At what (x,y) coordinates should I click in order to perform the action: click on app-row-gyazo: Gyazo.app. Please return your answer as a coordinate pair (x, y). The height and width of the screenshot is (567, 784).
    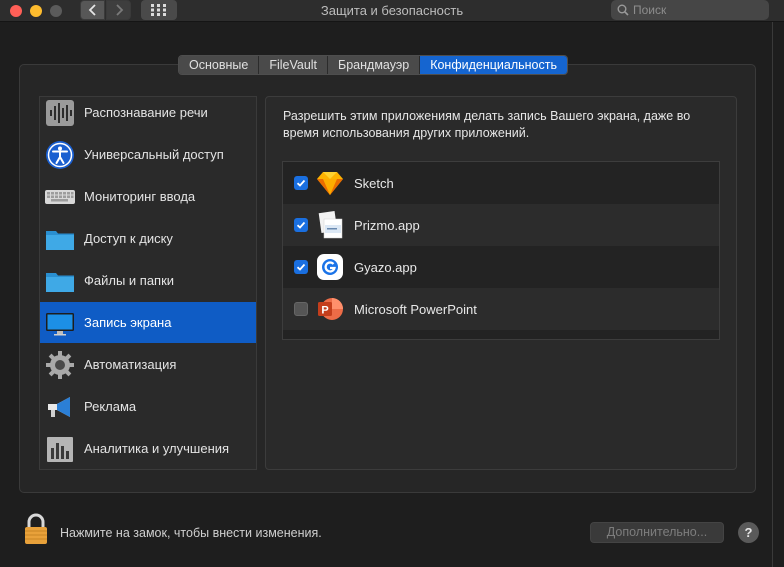
    Looking at the image, I should click on (501, 267).